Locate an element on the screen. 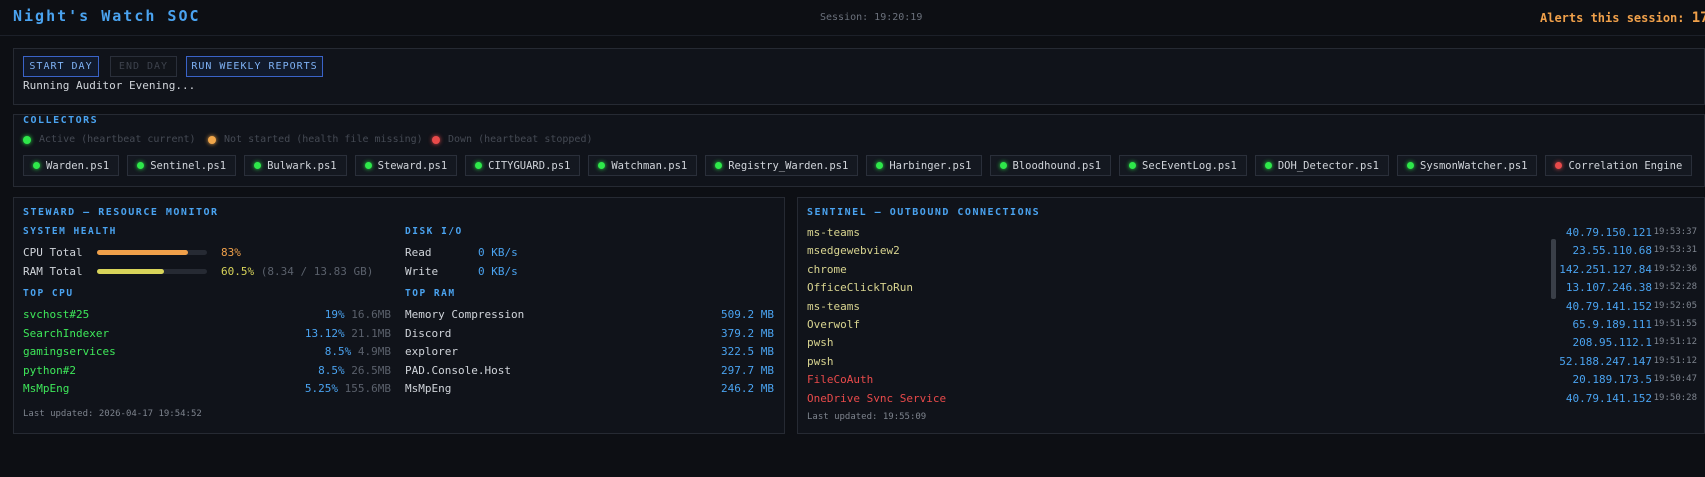 This screenshot has width=1705, height=477. collector-chip: Sentinel.ps1 is located at coordinates (182, 165).